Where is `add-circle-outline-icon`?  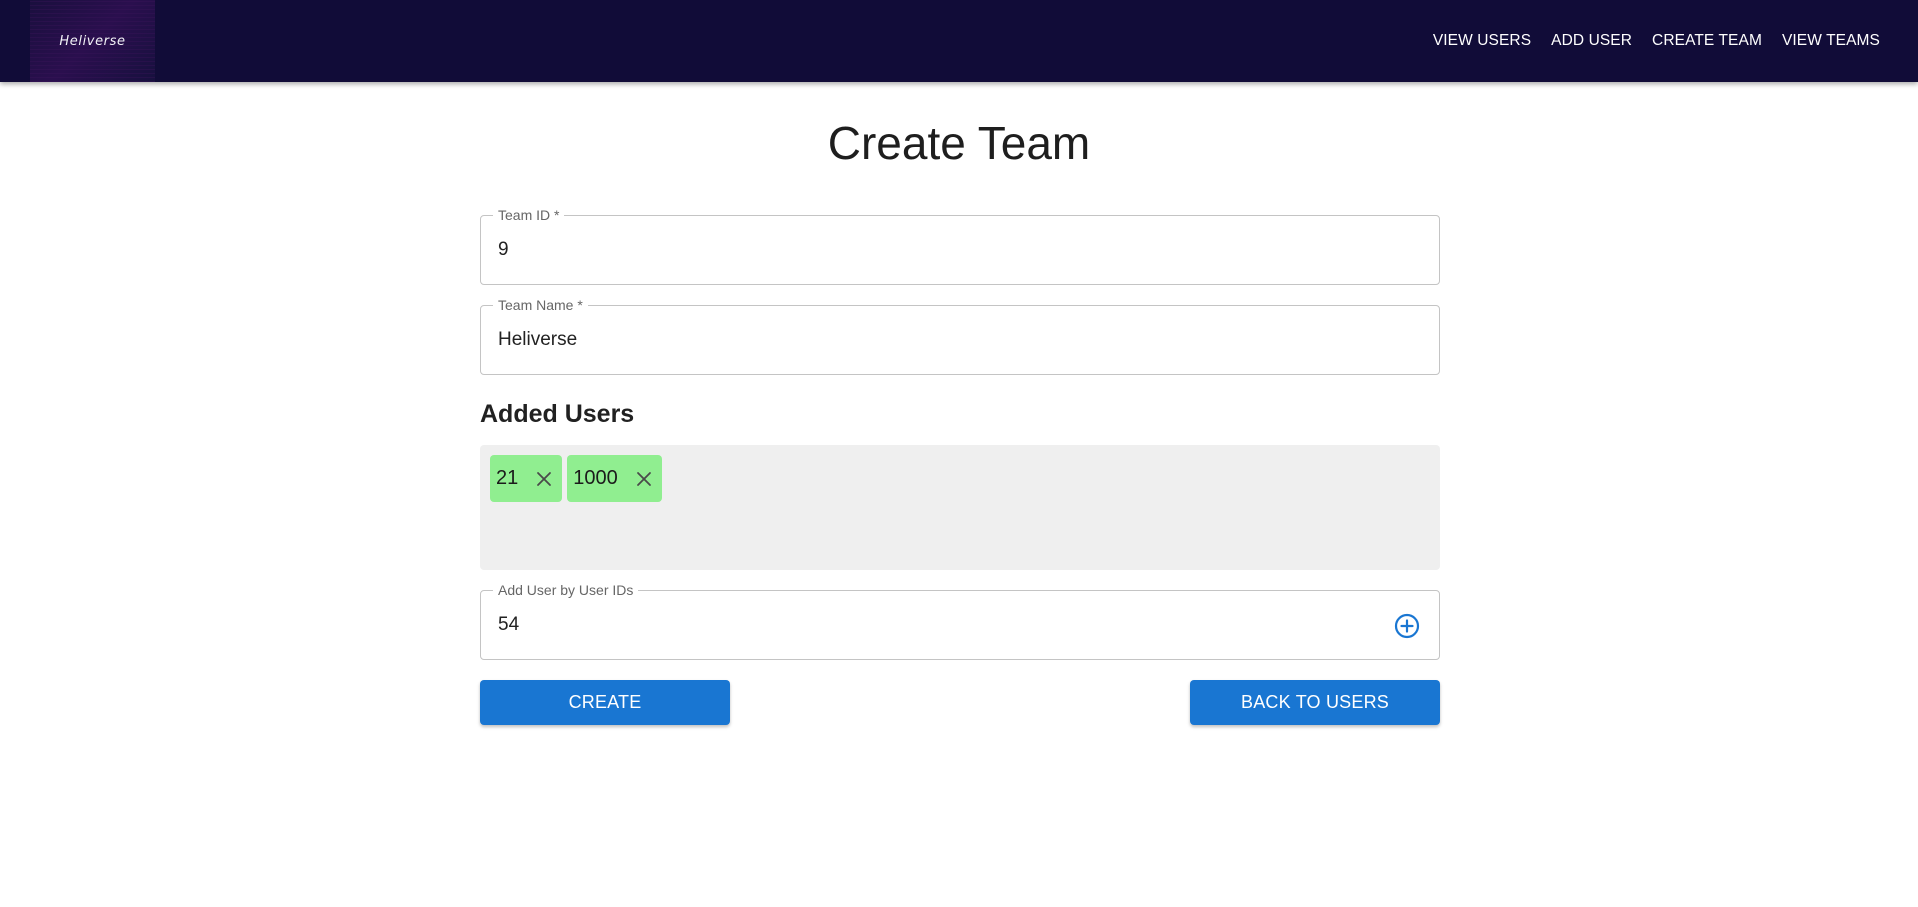
add-circle-outline-icon is located at coordinates (1407, 626).